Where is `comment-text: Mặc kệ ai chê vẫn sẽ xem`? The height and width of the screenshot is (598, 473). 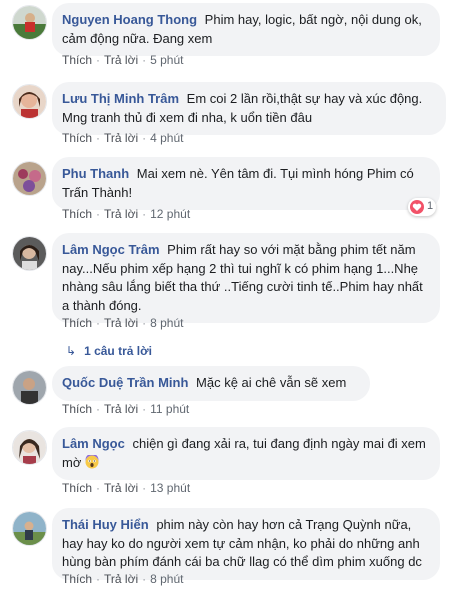
comment-text: Mặc kệ ai chê vẫn sẽ xem is located at coordinates (271, 382).